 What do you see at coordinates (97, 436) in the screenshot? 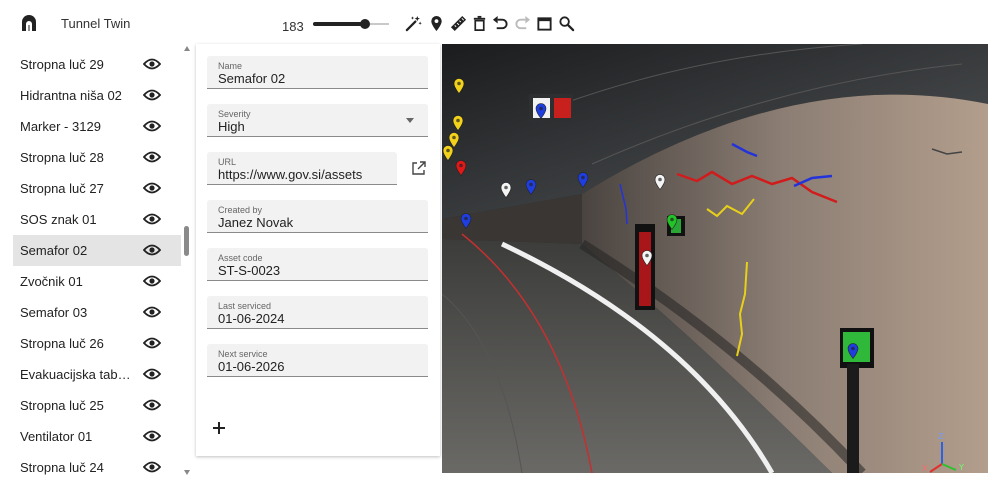
I see `list-item: Ventilator 01` at bounding box center [97, 436].